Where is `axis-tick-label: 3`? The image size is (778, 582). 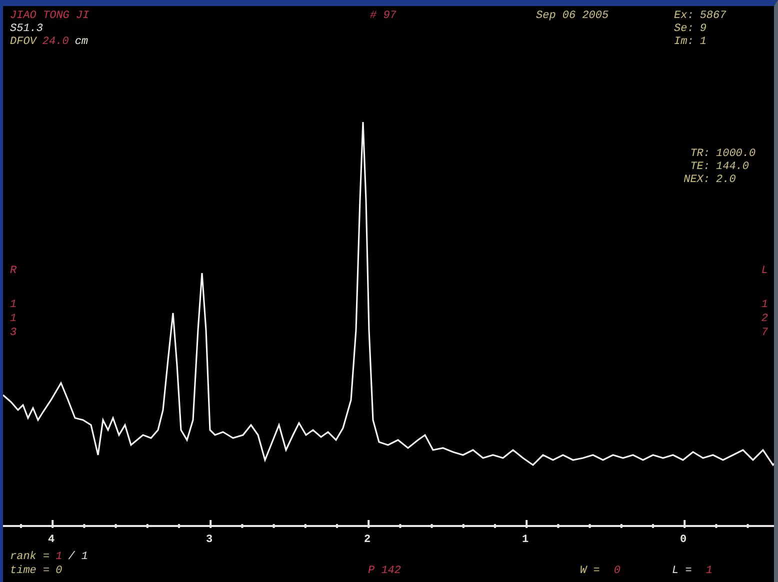
axis-tick-label: 3 is located at coordinates (209, 540).